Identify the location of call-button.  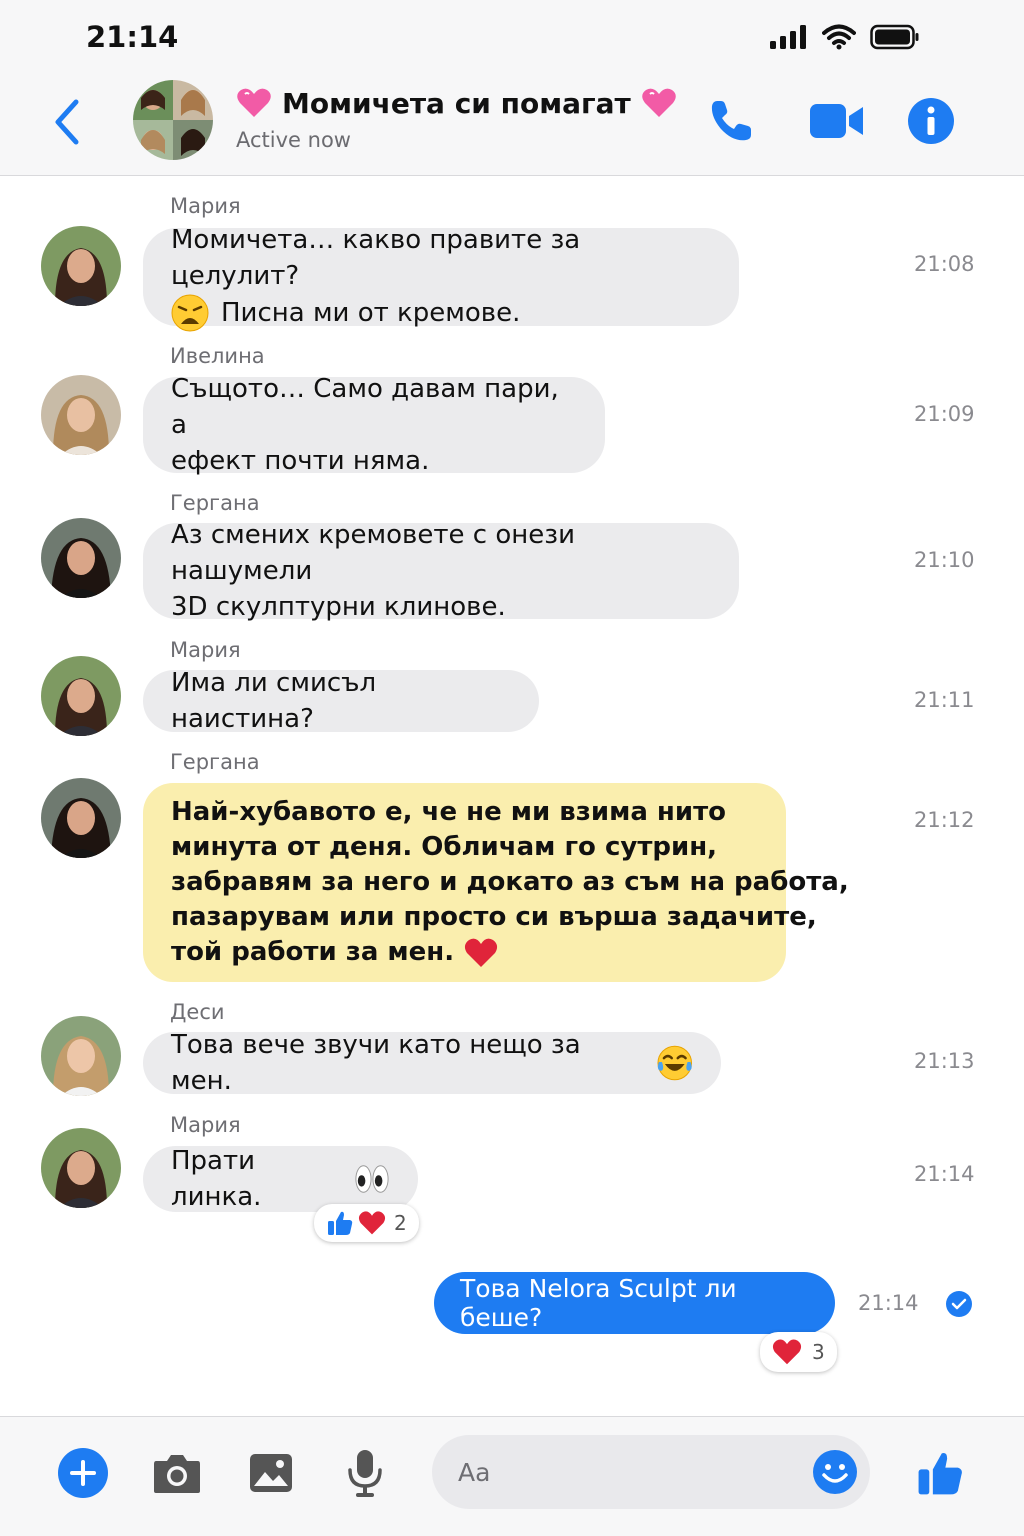
(731, 121).